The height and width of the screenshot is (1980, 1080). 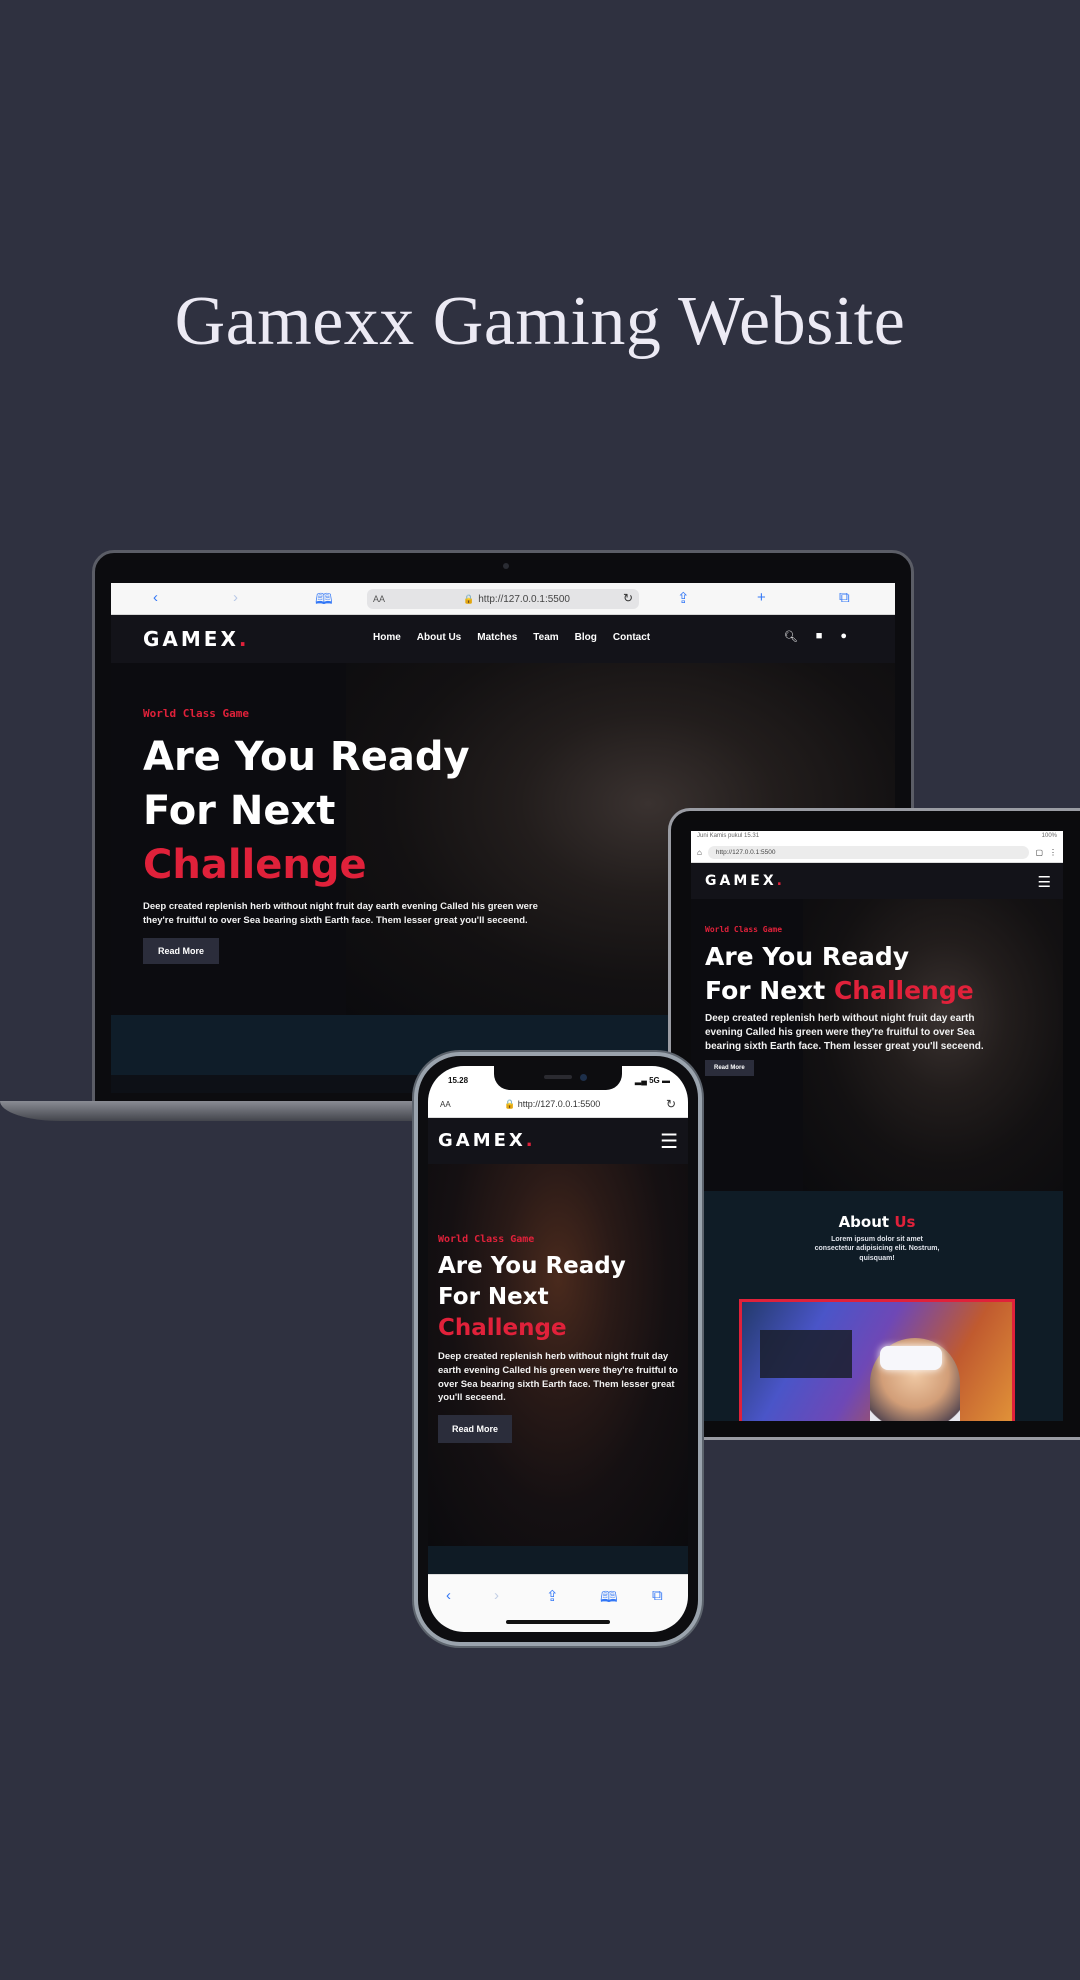 What do you see at coordinates (524, 599) in the screenshot?
I see `url-text: http://127.0.0.1:5500` at bounding box center [524, 599].